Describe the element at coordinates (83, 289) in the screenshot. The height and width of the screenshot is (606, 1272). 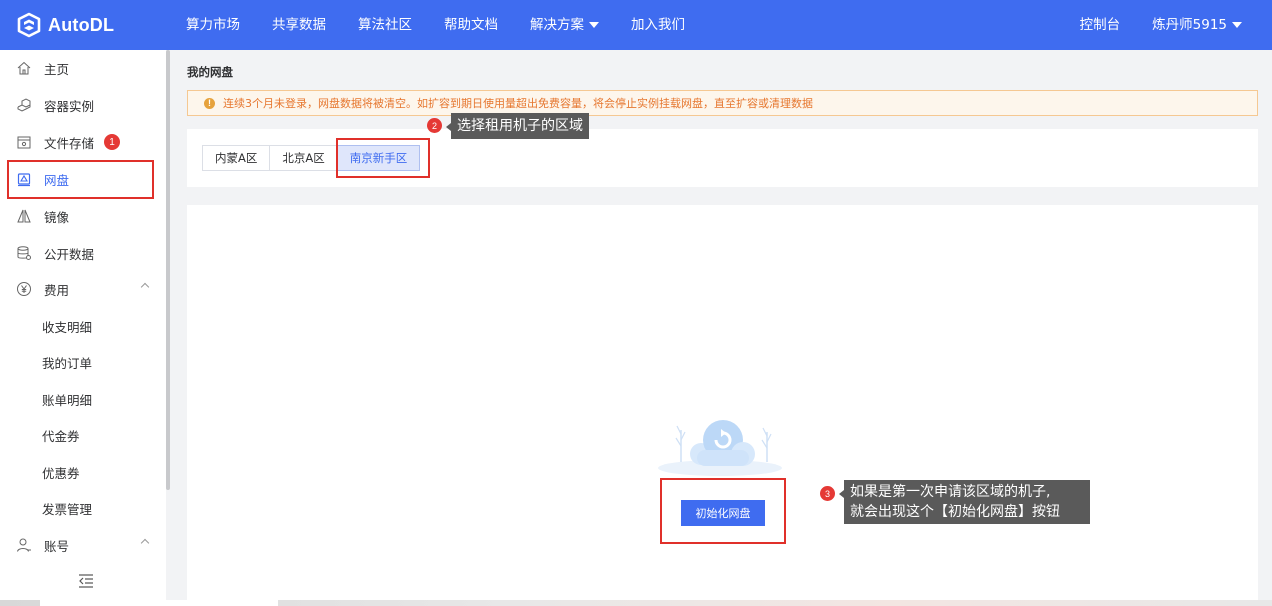
I see `sidebar-item-billing: 费用` at that location.